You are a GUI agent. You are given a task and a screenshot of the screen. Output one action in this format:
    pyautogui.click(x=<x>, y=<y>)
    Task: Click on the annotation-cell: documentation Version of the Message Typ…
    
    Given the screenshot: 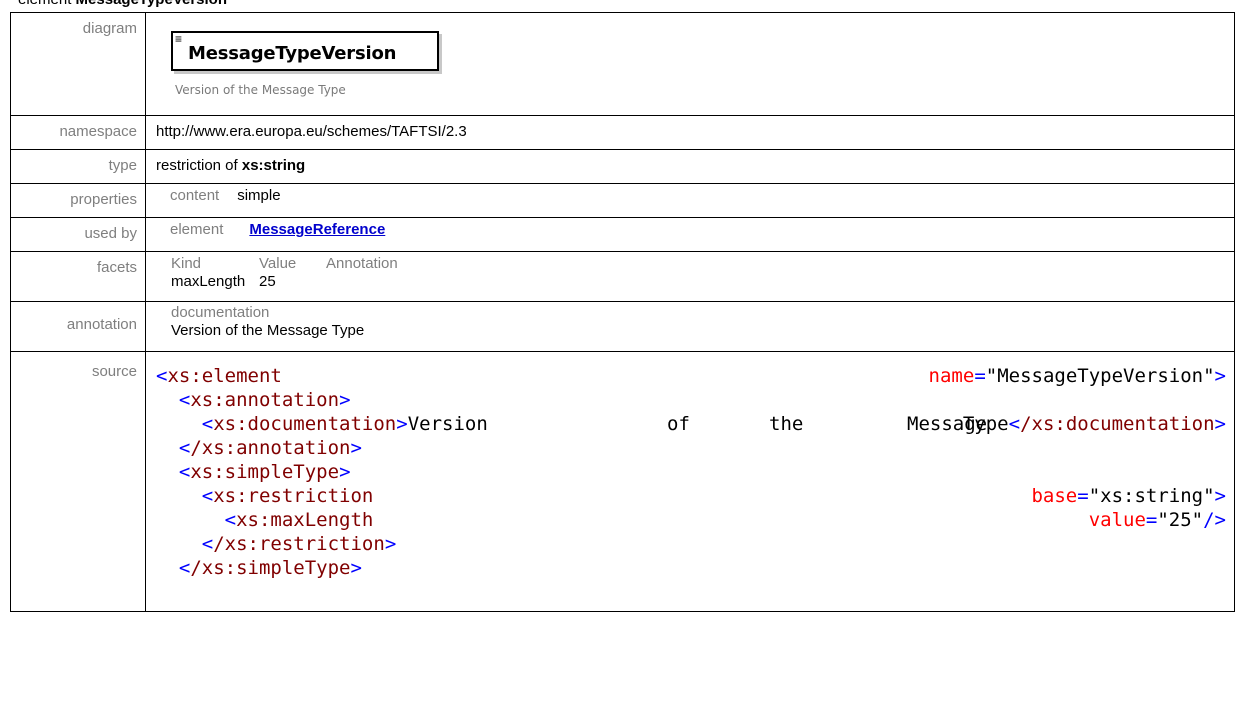 What is the action you would take?
    pyautogui.click(x=690, y=326)
    